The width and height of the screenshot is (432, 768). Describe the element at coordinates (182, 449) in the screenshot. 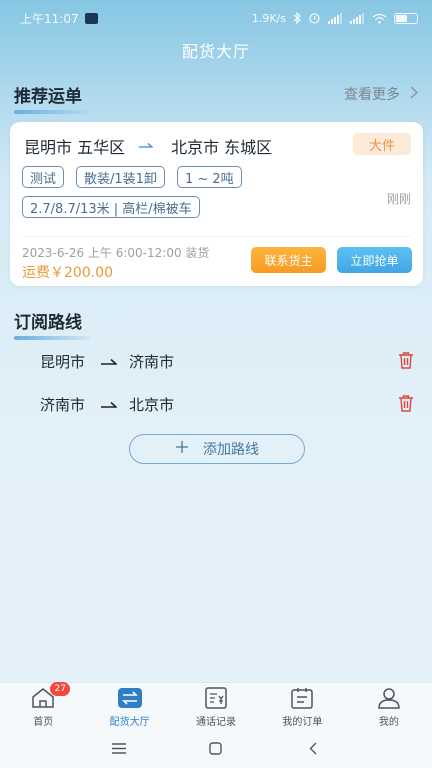

I see `plus-icon` at that location.